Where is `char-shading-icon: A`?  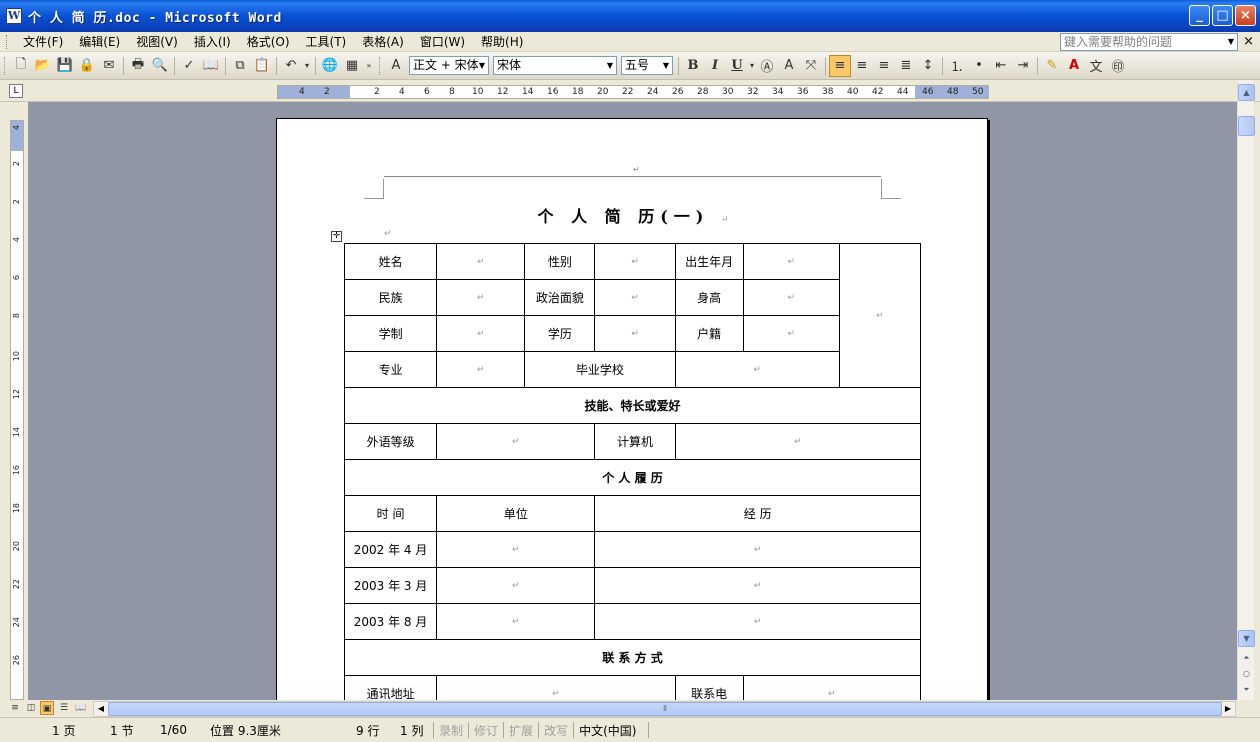
char-shading-icon: A is located at coordinates (789, 66).